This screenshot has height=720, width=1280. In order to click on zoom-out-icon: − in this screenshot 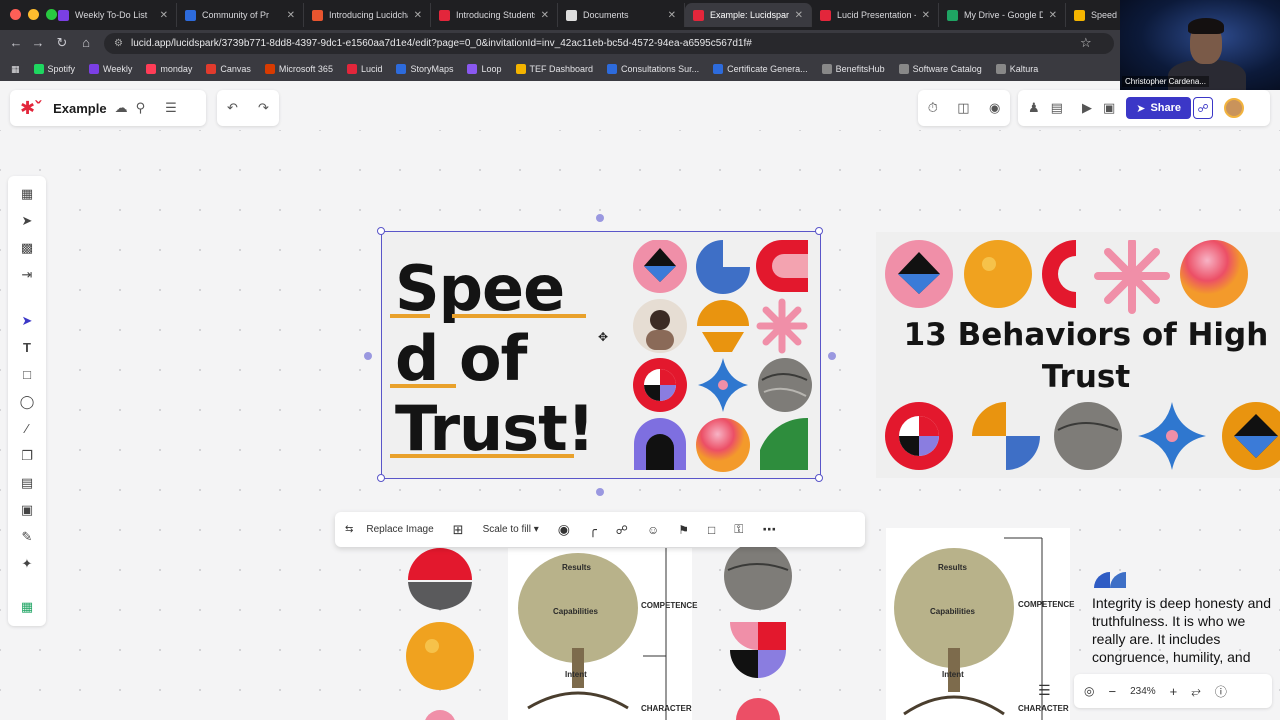, I will do `click(1112, 691)`.